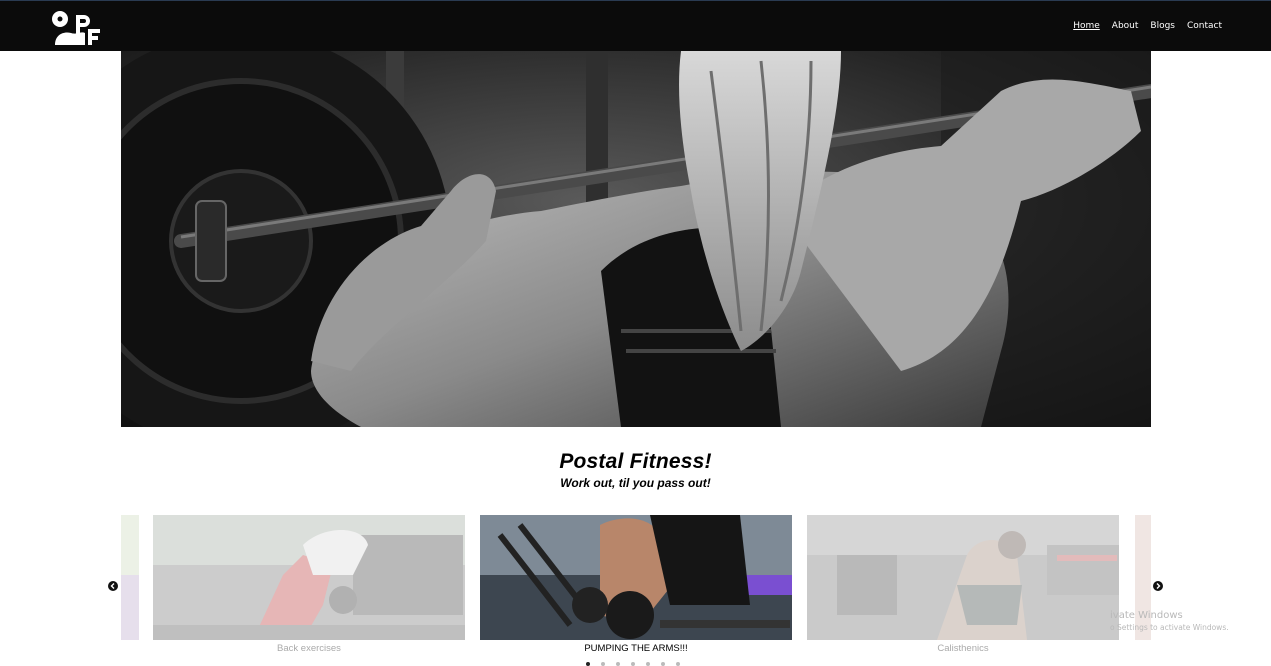 Image resolution: width=1271 pixels, height=666 pixels. I want to click on chevron-left-icon, so click(112, 586).